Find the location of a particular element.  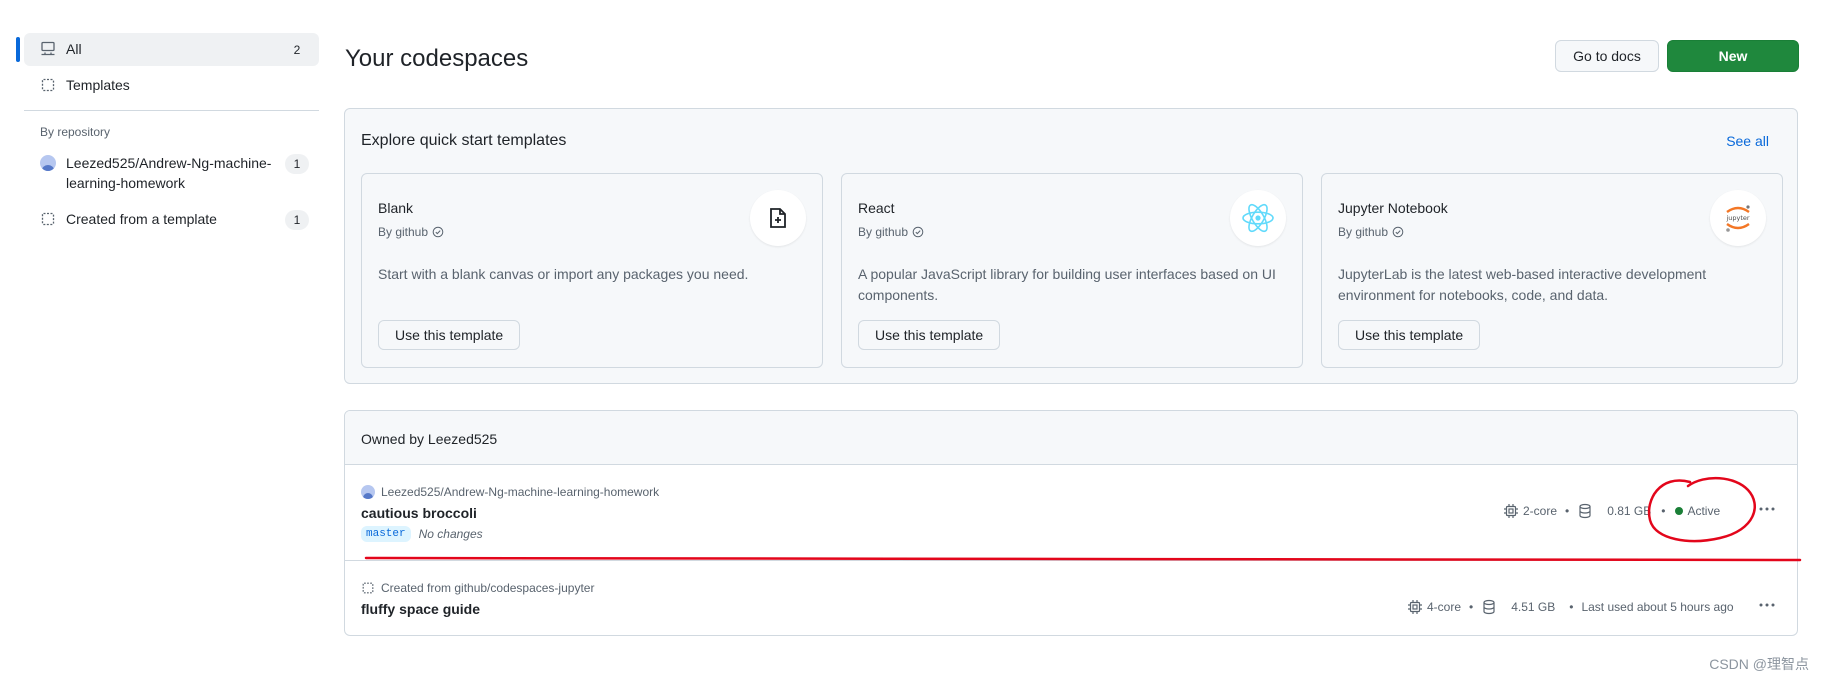

jupyter-logo-text: jupyter is located at coordinates (1737, 218).